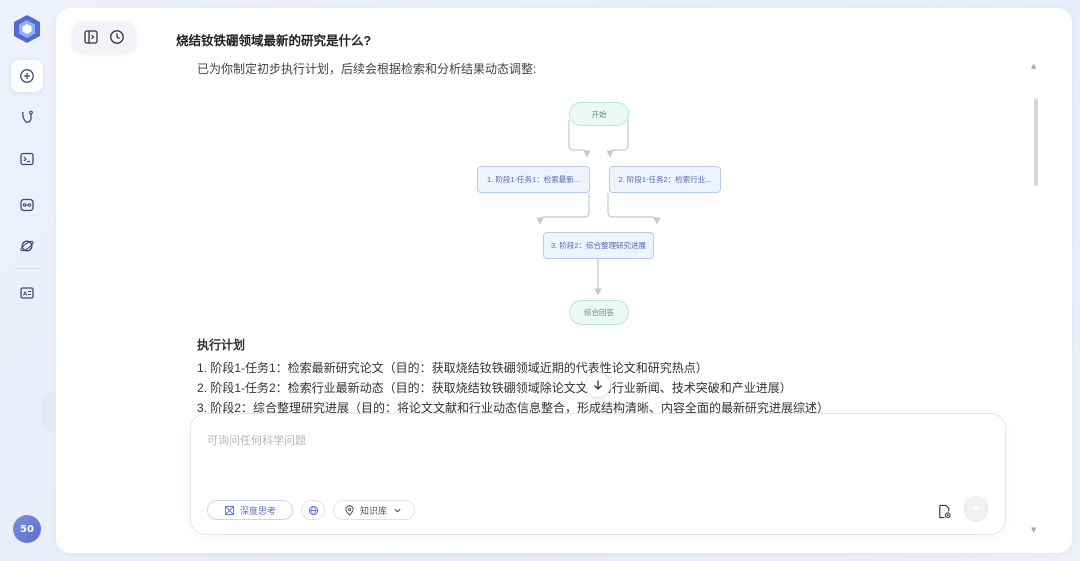  I want to click on web-search-toggle, so click(313, 510).